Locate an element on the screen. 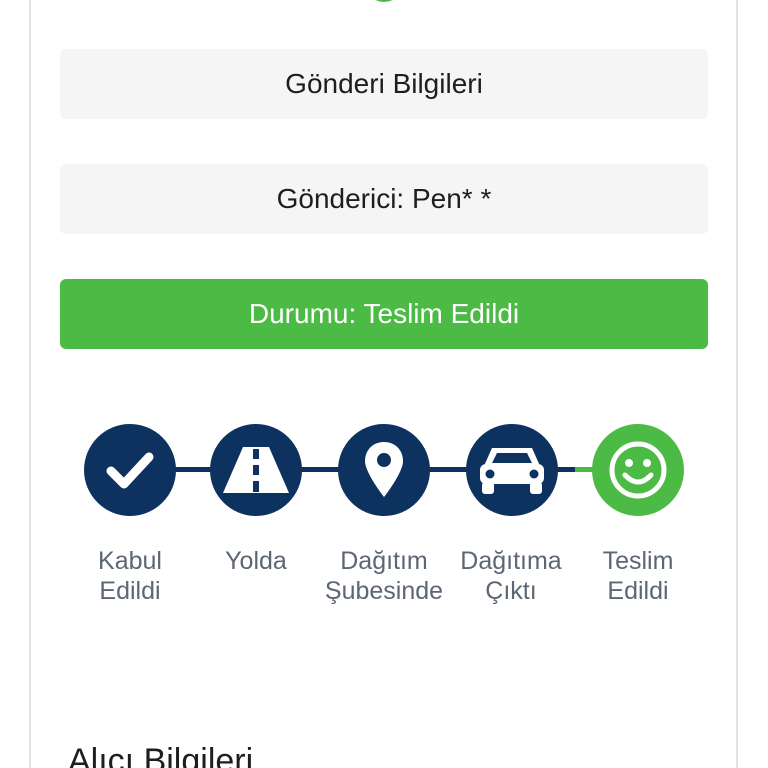 The image size is (768, 768). road-icon is located at coordinates (256, 470).